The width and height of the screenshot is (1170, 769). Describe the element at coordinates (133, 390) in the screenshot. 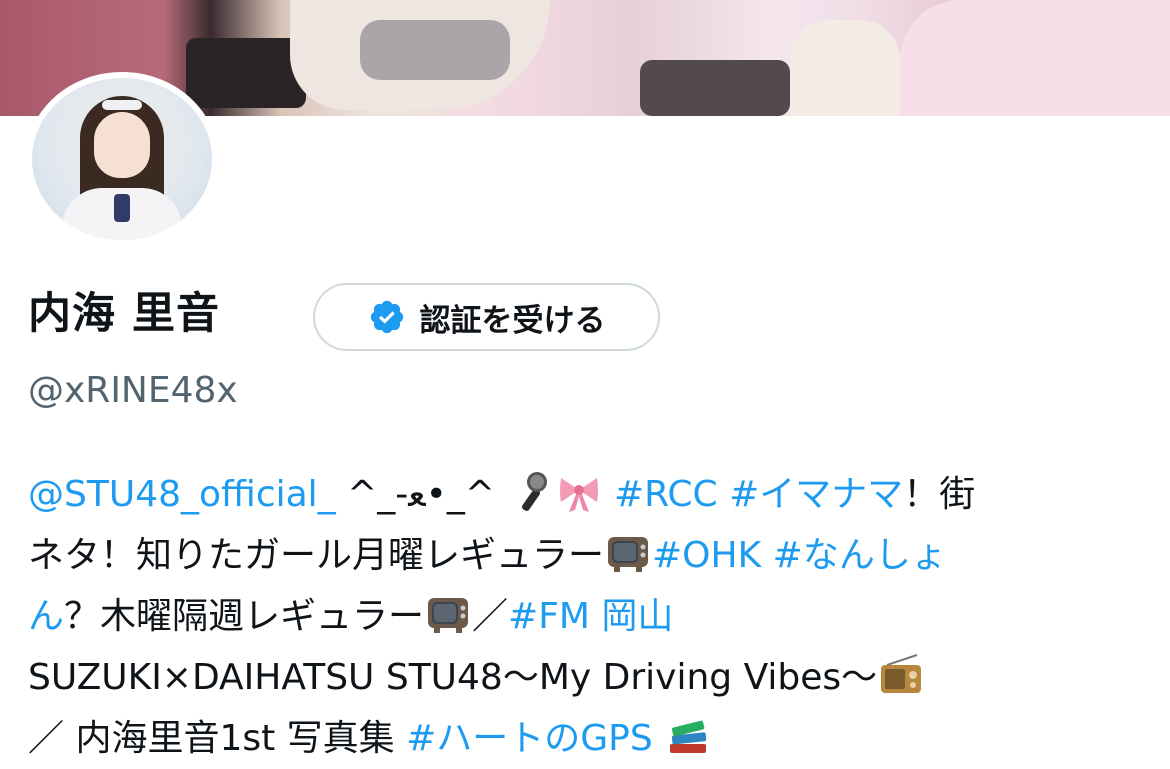

I see `user-handle: @xRINE48x` at that location.